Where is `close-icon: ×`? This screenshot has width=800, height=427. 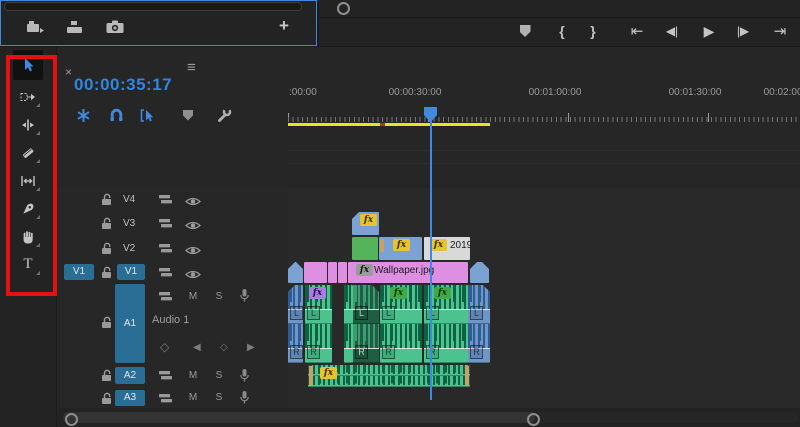 close-icon: × is located at coordinates (68, 72).